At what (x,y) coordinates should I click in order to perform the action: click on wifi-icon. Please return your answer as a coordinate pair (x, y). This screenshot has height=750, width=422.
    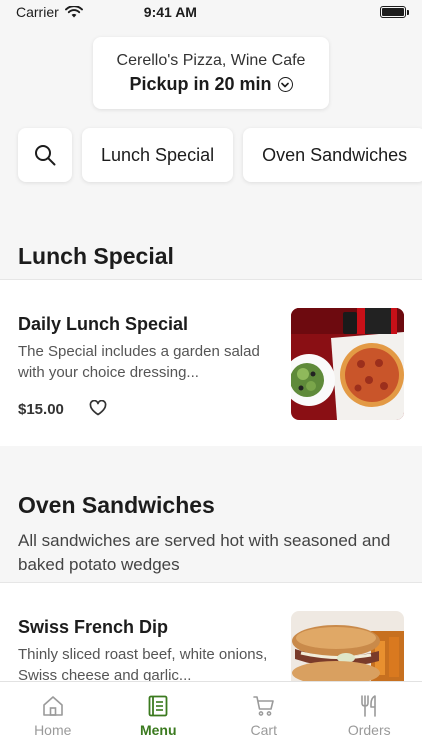
    Looking at the image, I should click on (73, 12).